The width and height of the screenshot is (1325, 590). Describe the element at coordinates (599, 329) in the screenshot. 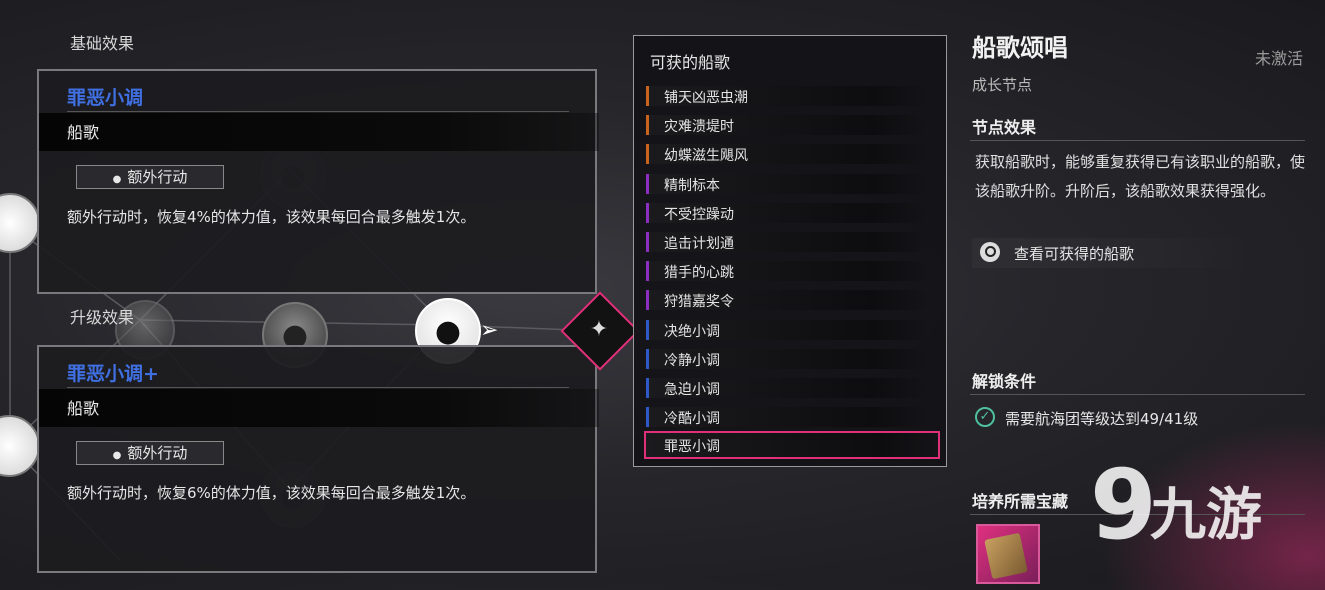

I see `feather-icon: ✦` at that location.